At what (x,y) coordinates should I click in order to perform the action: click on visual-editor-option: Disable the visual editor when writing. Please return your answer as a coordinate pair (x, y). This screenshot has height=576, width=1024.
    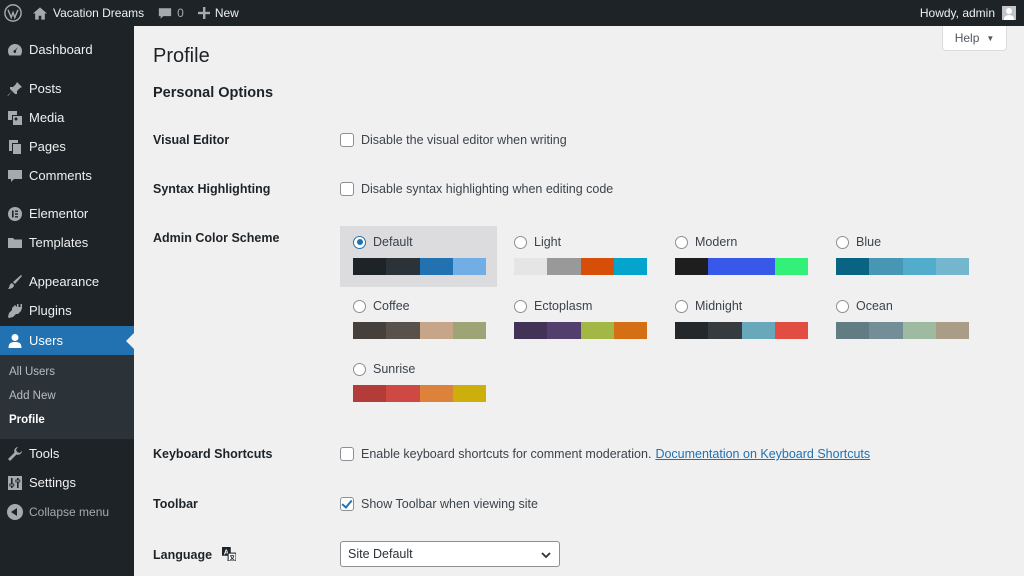
    Looking at the image, I should click on (453, 140).